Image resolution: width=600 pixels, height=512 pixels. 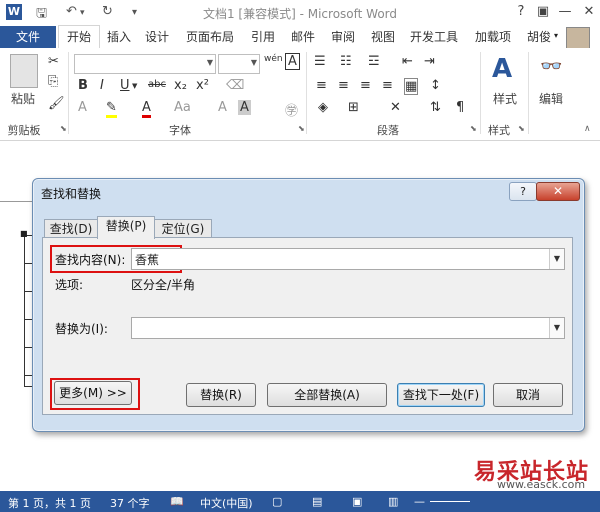 What do you see at coordinates (556, 259) in the screenshot?
I see `find-dropdown-icon: ▼` at bounding box center [556, 259].